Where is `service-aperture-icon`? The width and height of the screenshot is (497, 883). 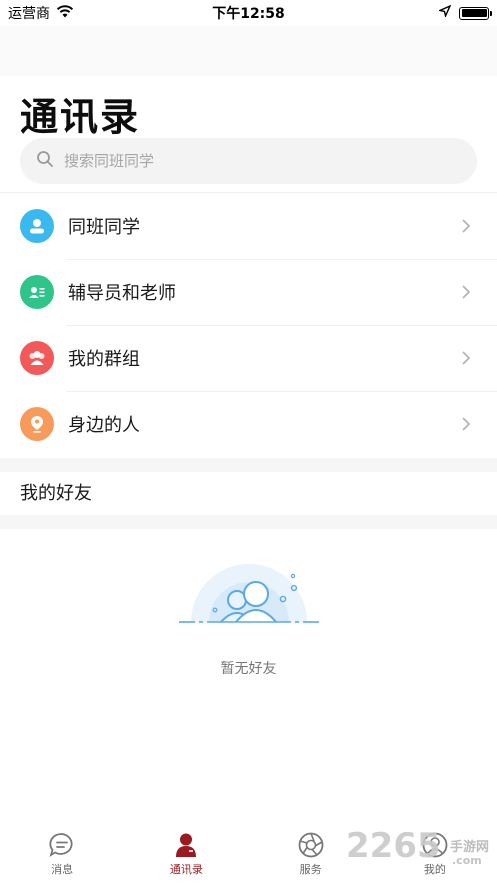
service-aperture-icon is located at coordinates (311, 845).